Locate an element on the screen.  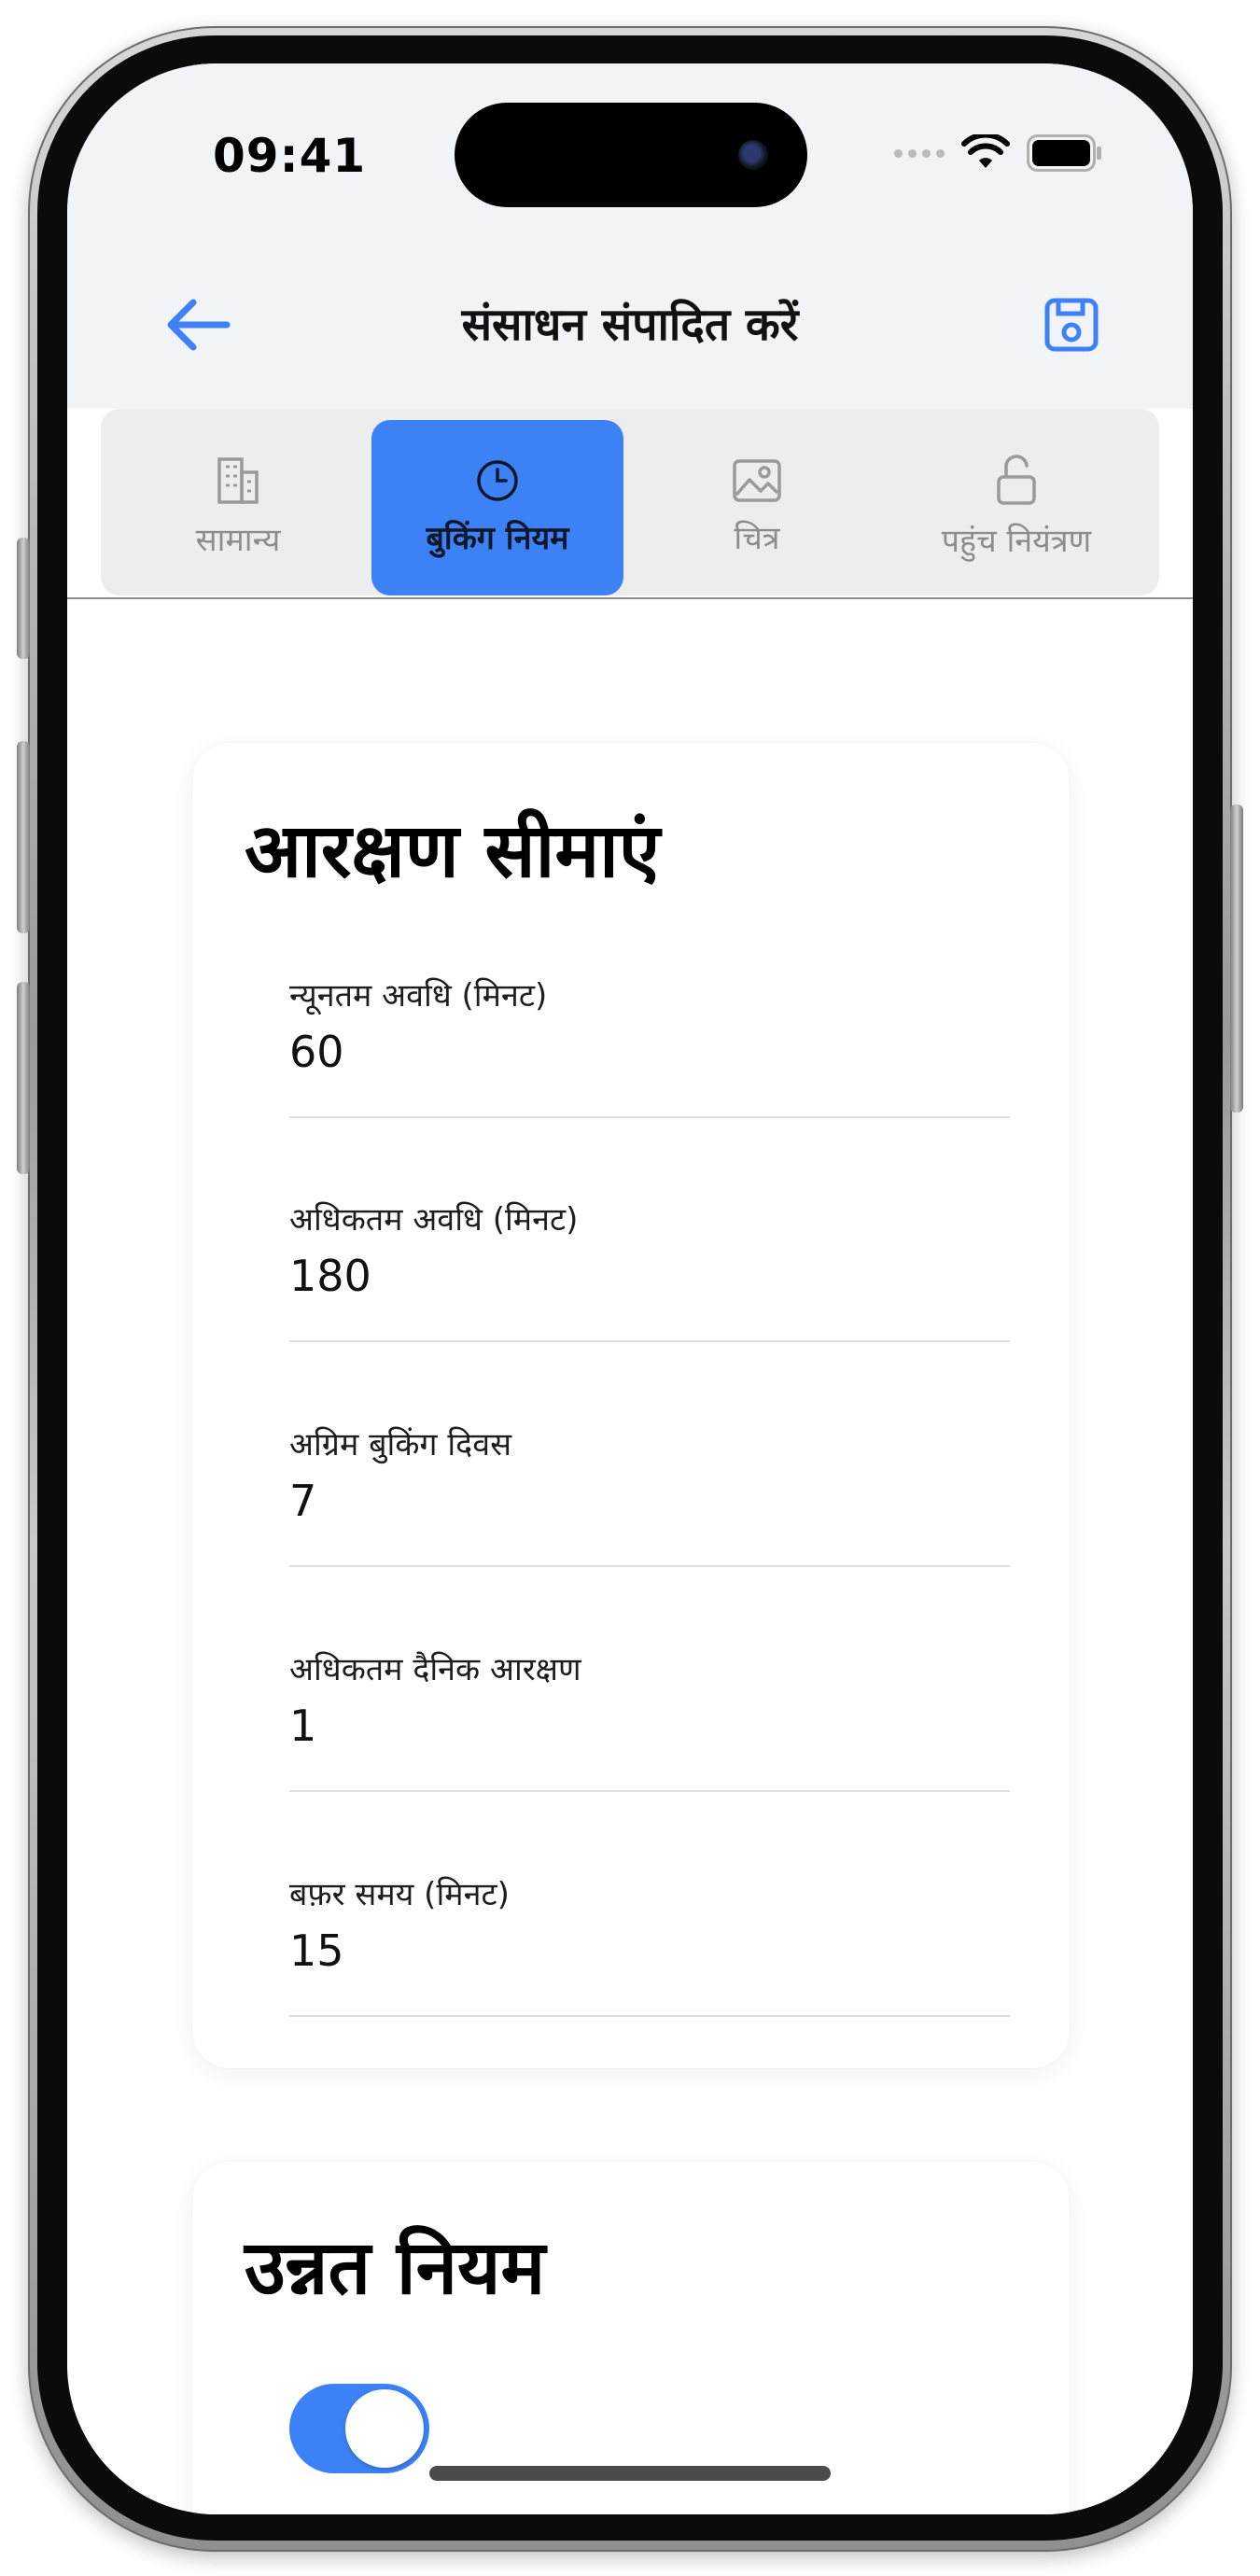
tab-images: चित्र is located at coordinates (757, 507).